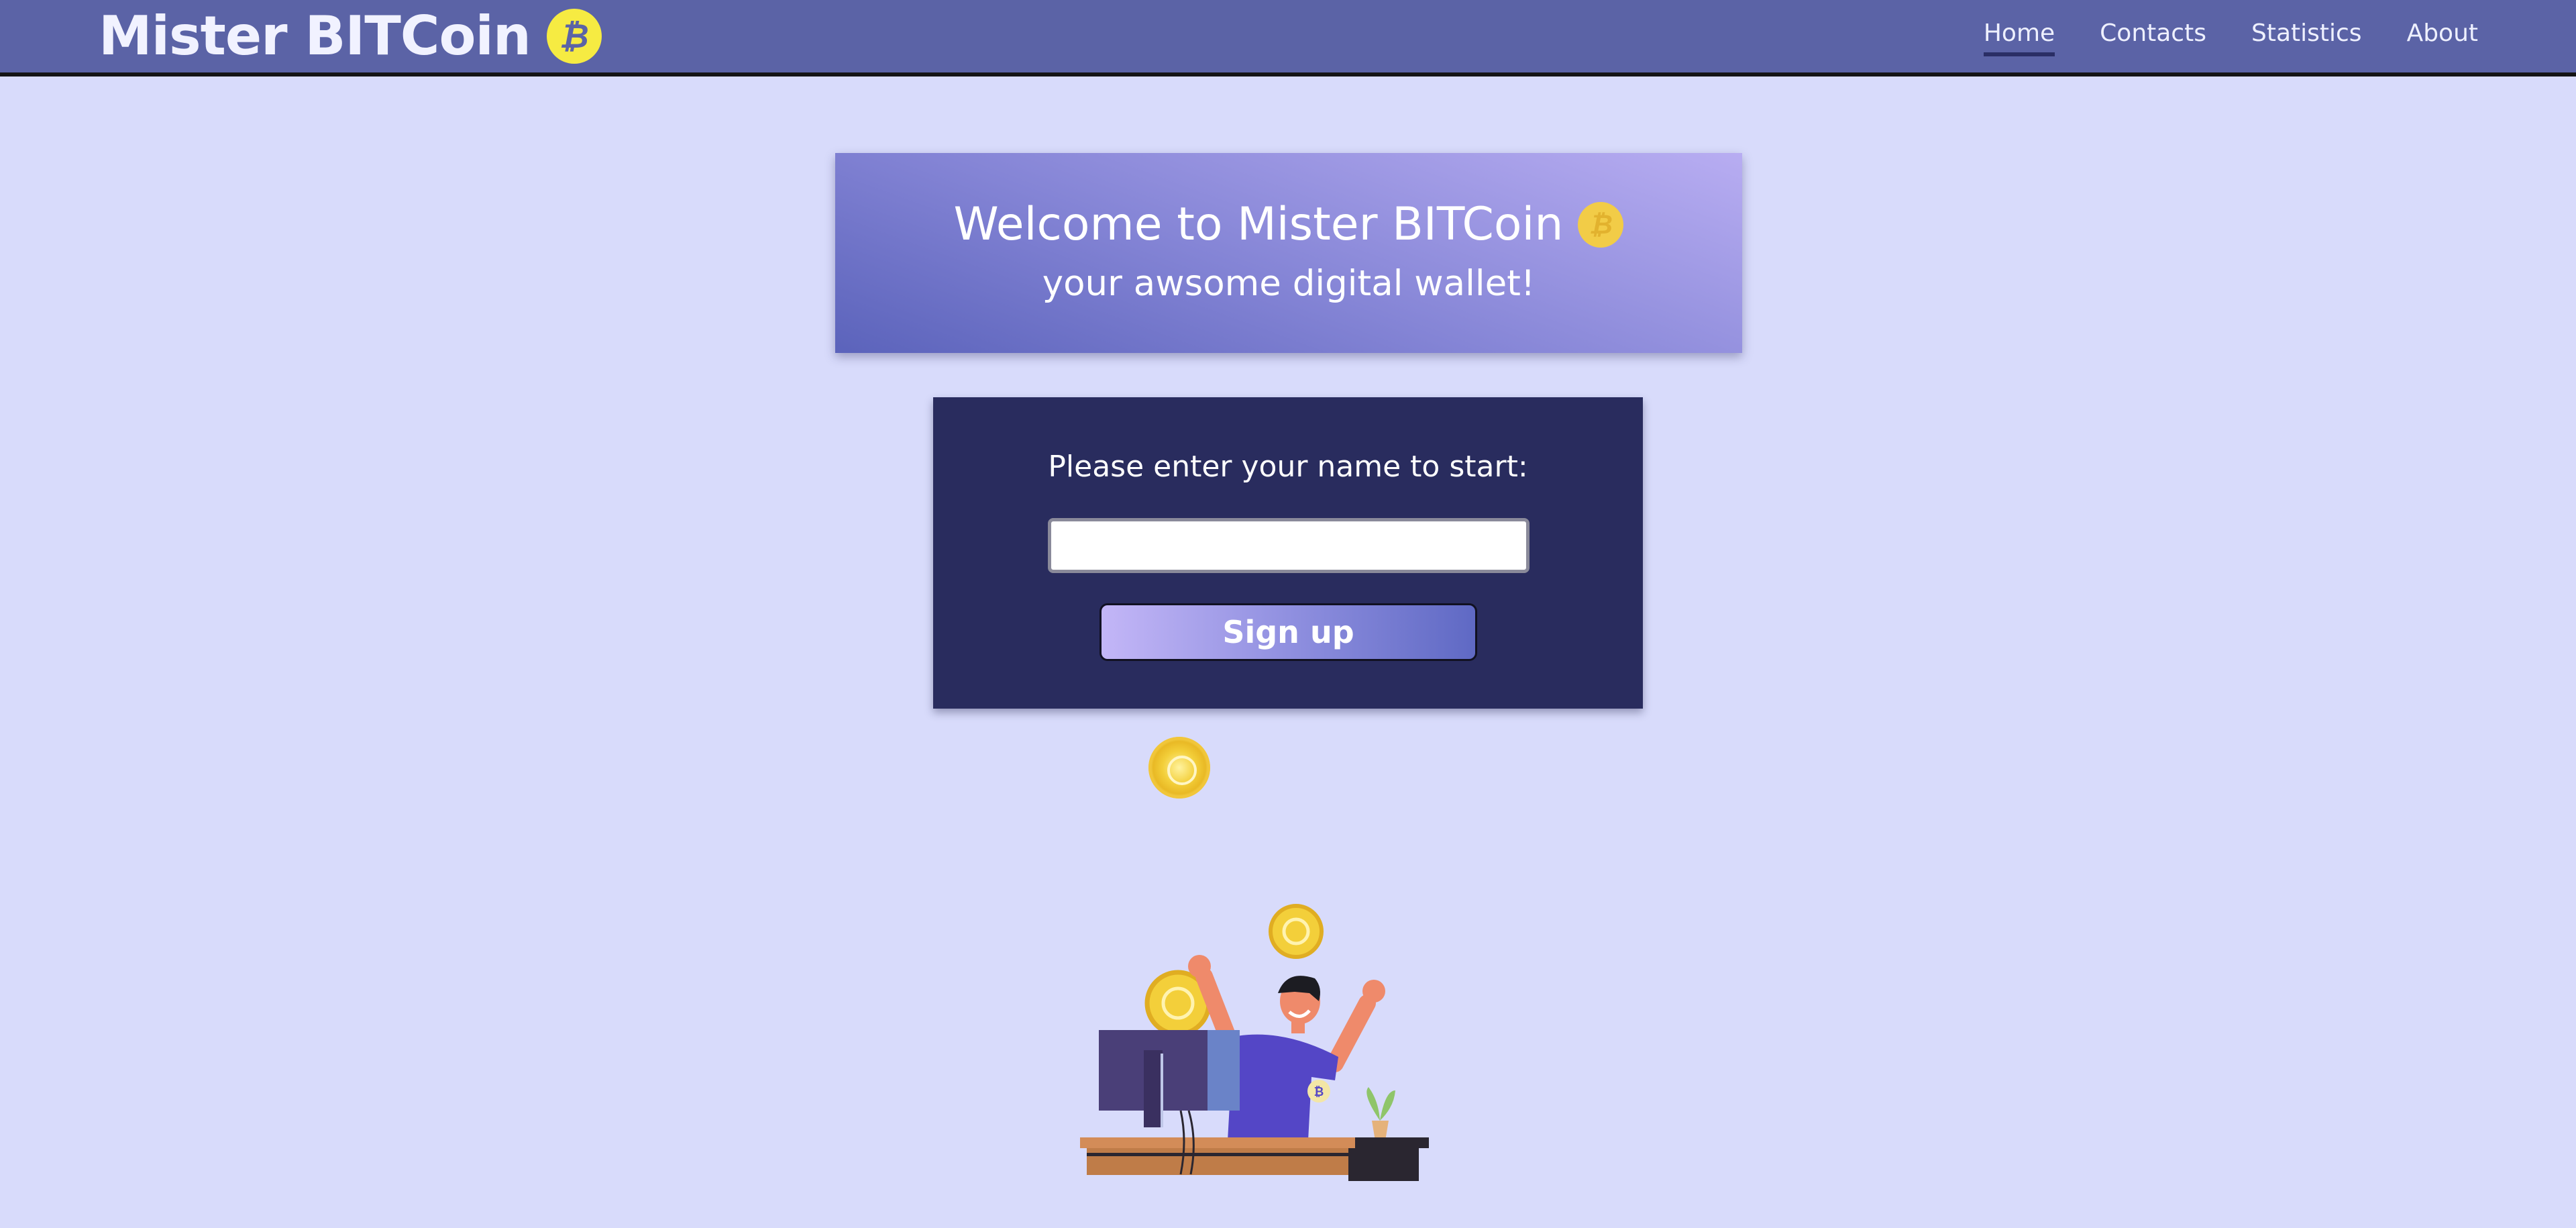 This screenshot has height=1228, width=2576. I want to click on nav-statistics: Statistics, so click(2306, 37).